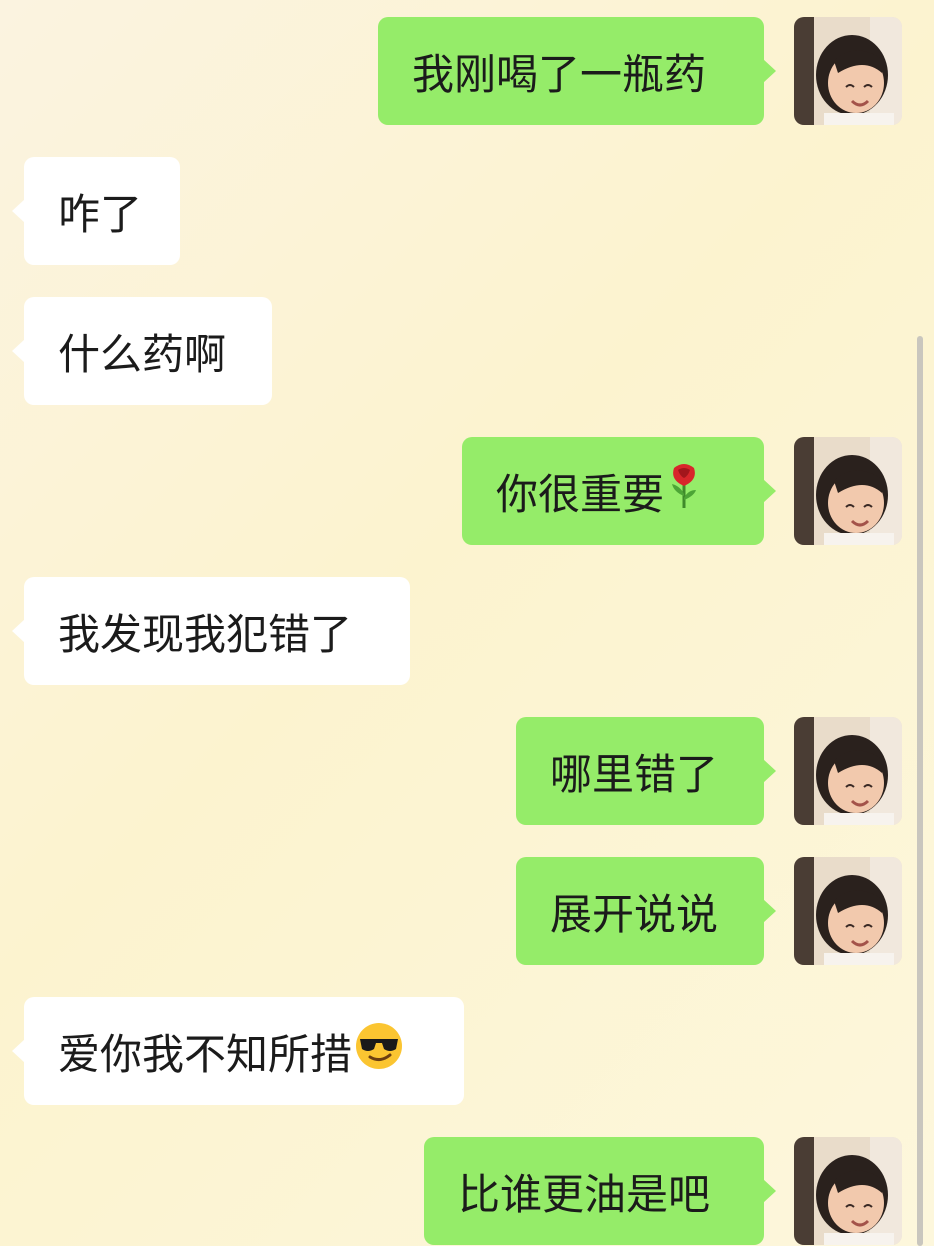 This screenshot has height=1246, width=934. I want to click on scrollbar, so click(920, 791).